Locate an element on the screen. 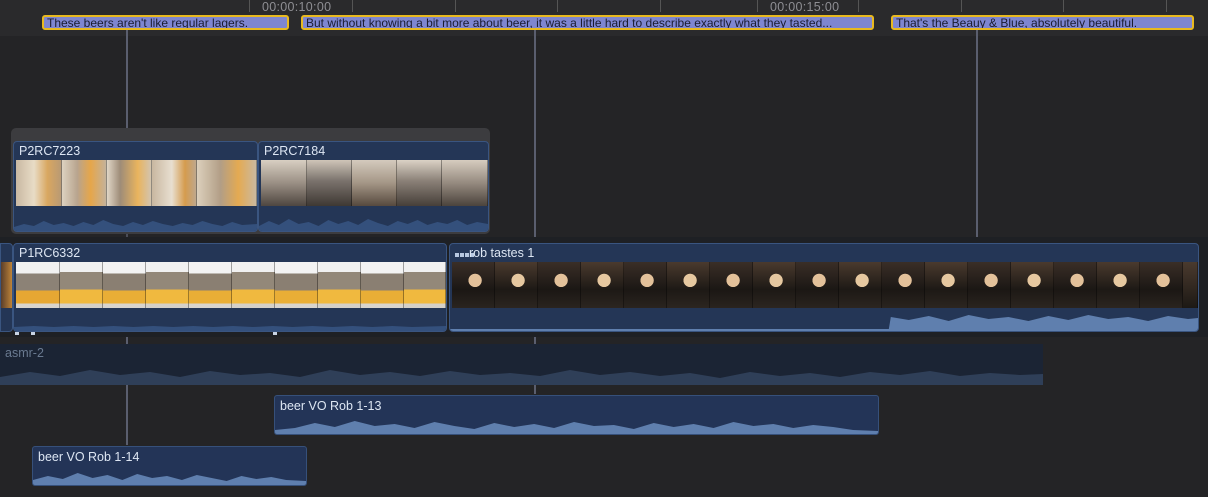  clip-title: asmr-2 is located at coordinates (24, 353).